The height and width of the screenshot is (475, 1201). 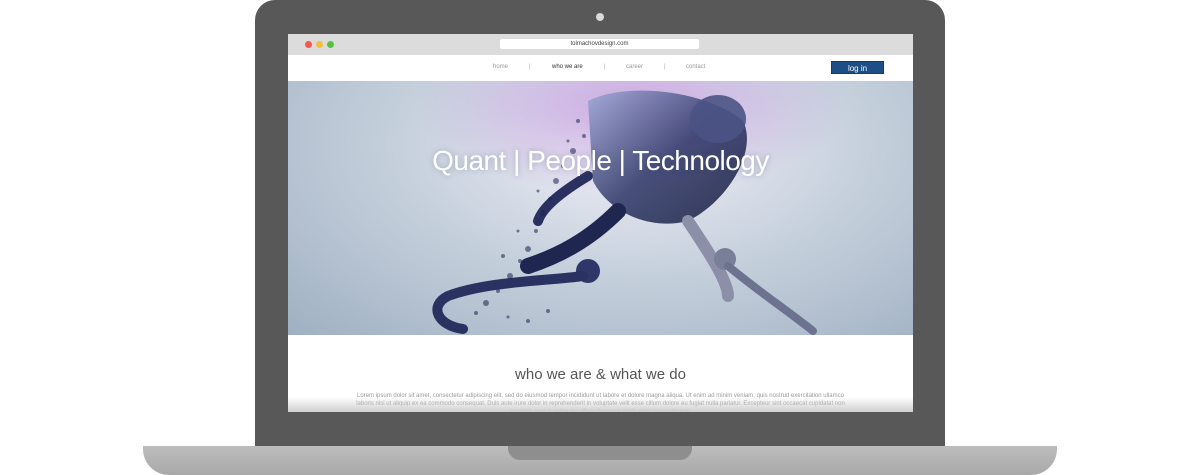 I want to click on nav-contact: contact, so click(x=695, y=67).